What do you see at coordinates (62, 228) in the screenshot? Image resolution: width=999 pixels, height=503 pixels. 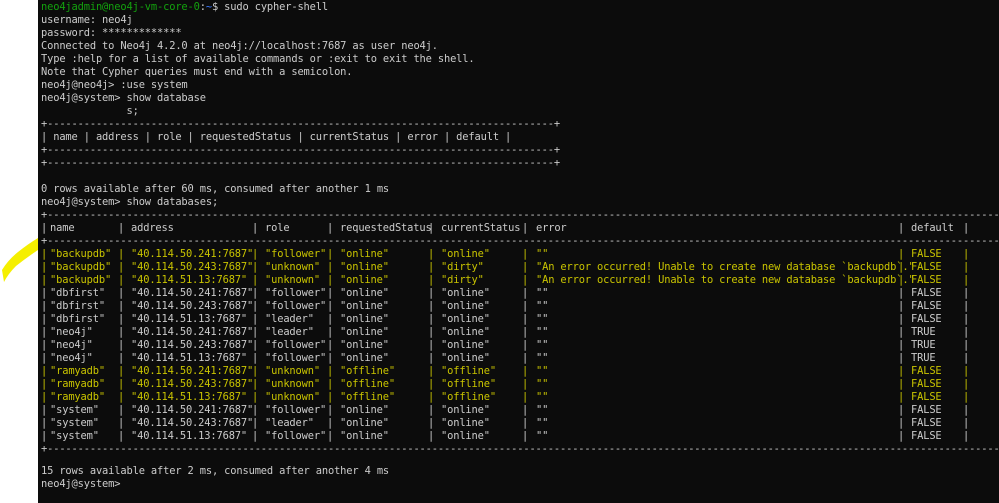 I see `column-header-name: name` at bounding box center [62, 228].